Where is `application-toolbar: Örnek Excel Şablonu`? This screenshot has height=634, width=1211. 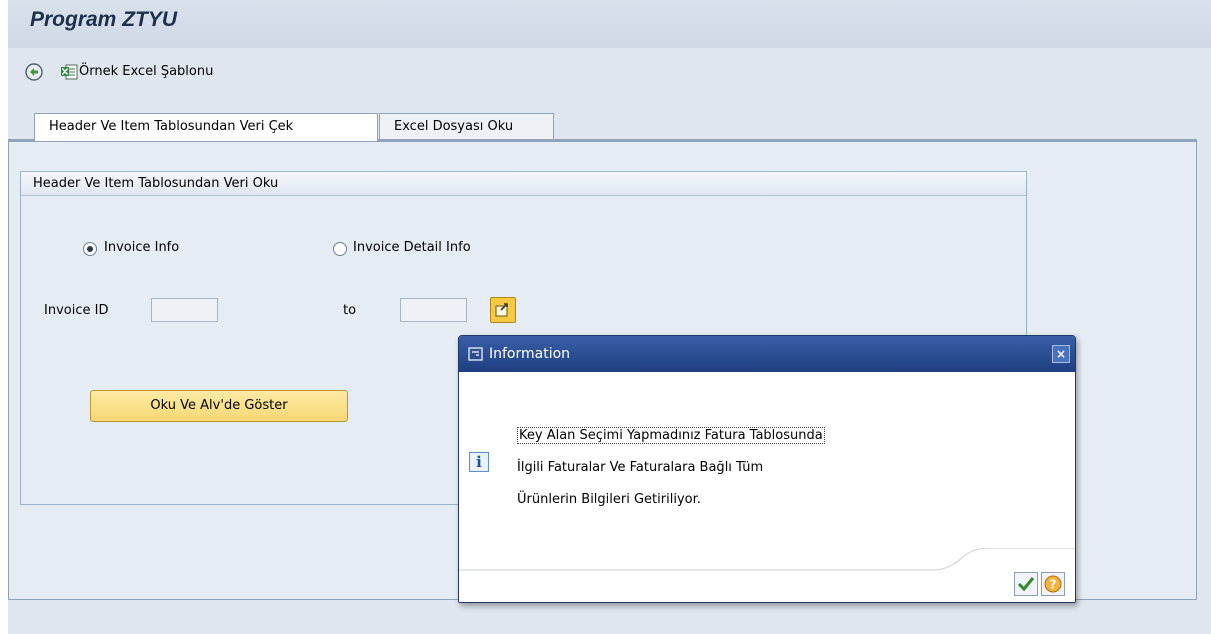
application-toolbar: Örnek Excel Şablonu is located at coordinates (609, 73).